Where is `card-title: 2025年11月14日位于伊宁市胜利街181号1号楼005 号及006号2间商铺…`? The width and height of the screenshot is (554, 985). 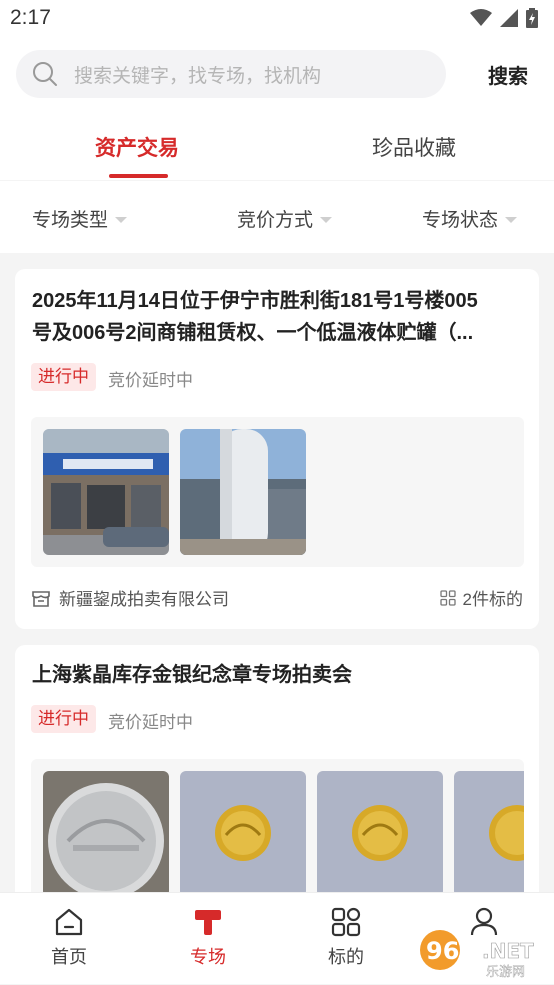
card-title: 2025年11月14日位于伊宁市胜利街181号1号楼005 号及006号2间商铺… is located at coordinates (277, 317).